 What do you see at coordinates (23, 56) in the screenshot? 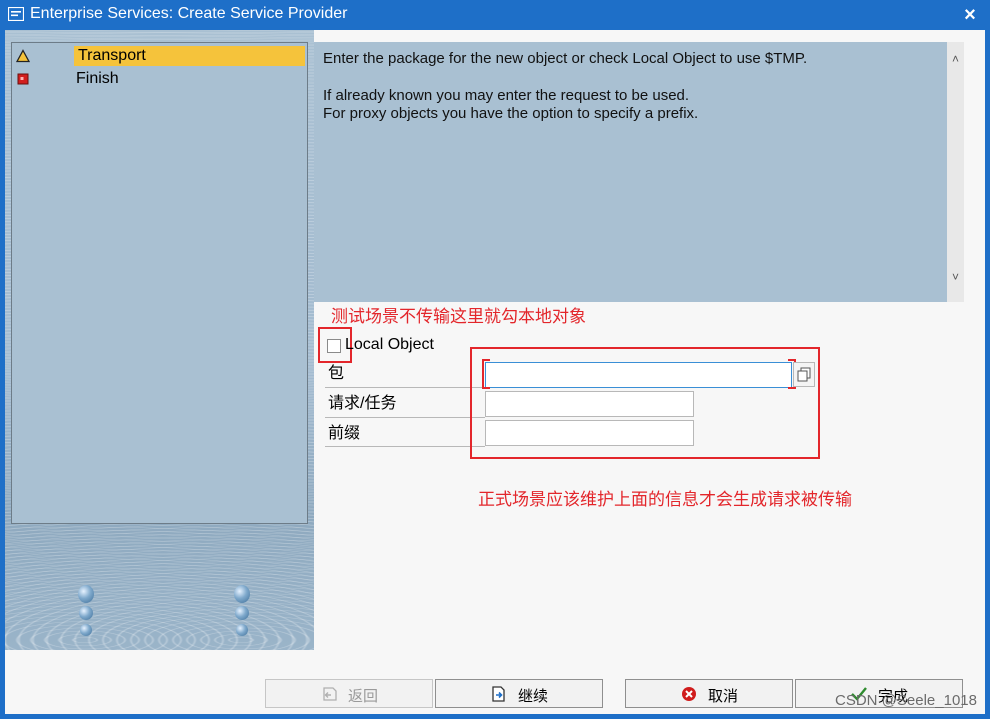
I see `warning-triangle-icon` at bounding box center [23, 56].